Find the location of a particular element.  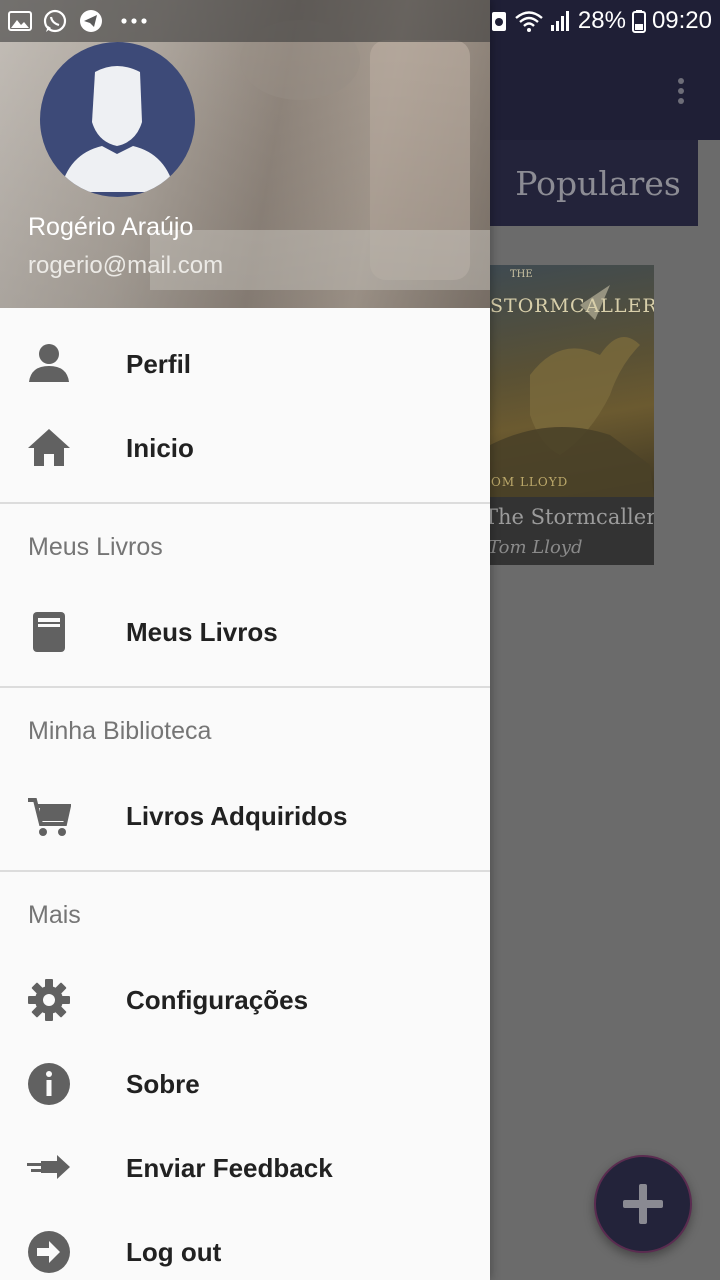

clock: 09:20 is located at coordinates (681, 20).